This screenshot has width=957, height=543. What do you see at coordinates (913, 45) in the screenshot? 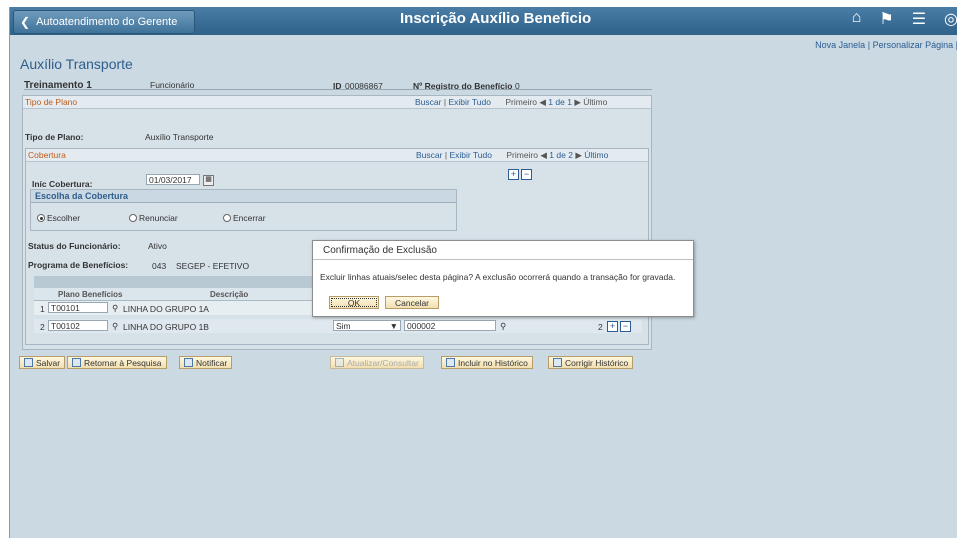
I see `personalize-page-link: Personalizar Página` at bounding box center [913, 45].